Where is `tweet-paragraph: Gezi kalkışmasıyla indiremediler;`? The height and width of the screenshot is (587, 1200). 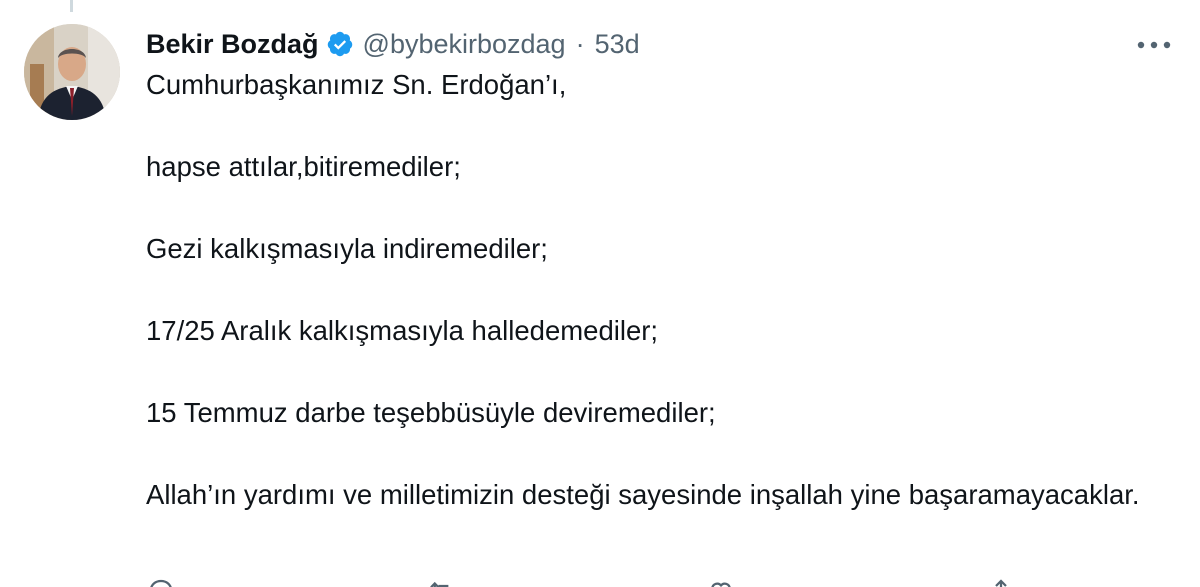
tweet-paragraph: Gezi kalkışmasıyla indiremediler; is located at coordinates (347, 248).